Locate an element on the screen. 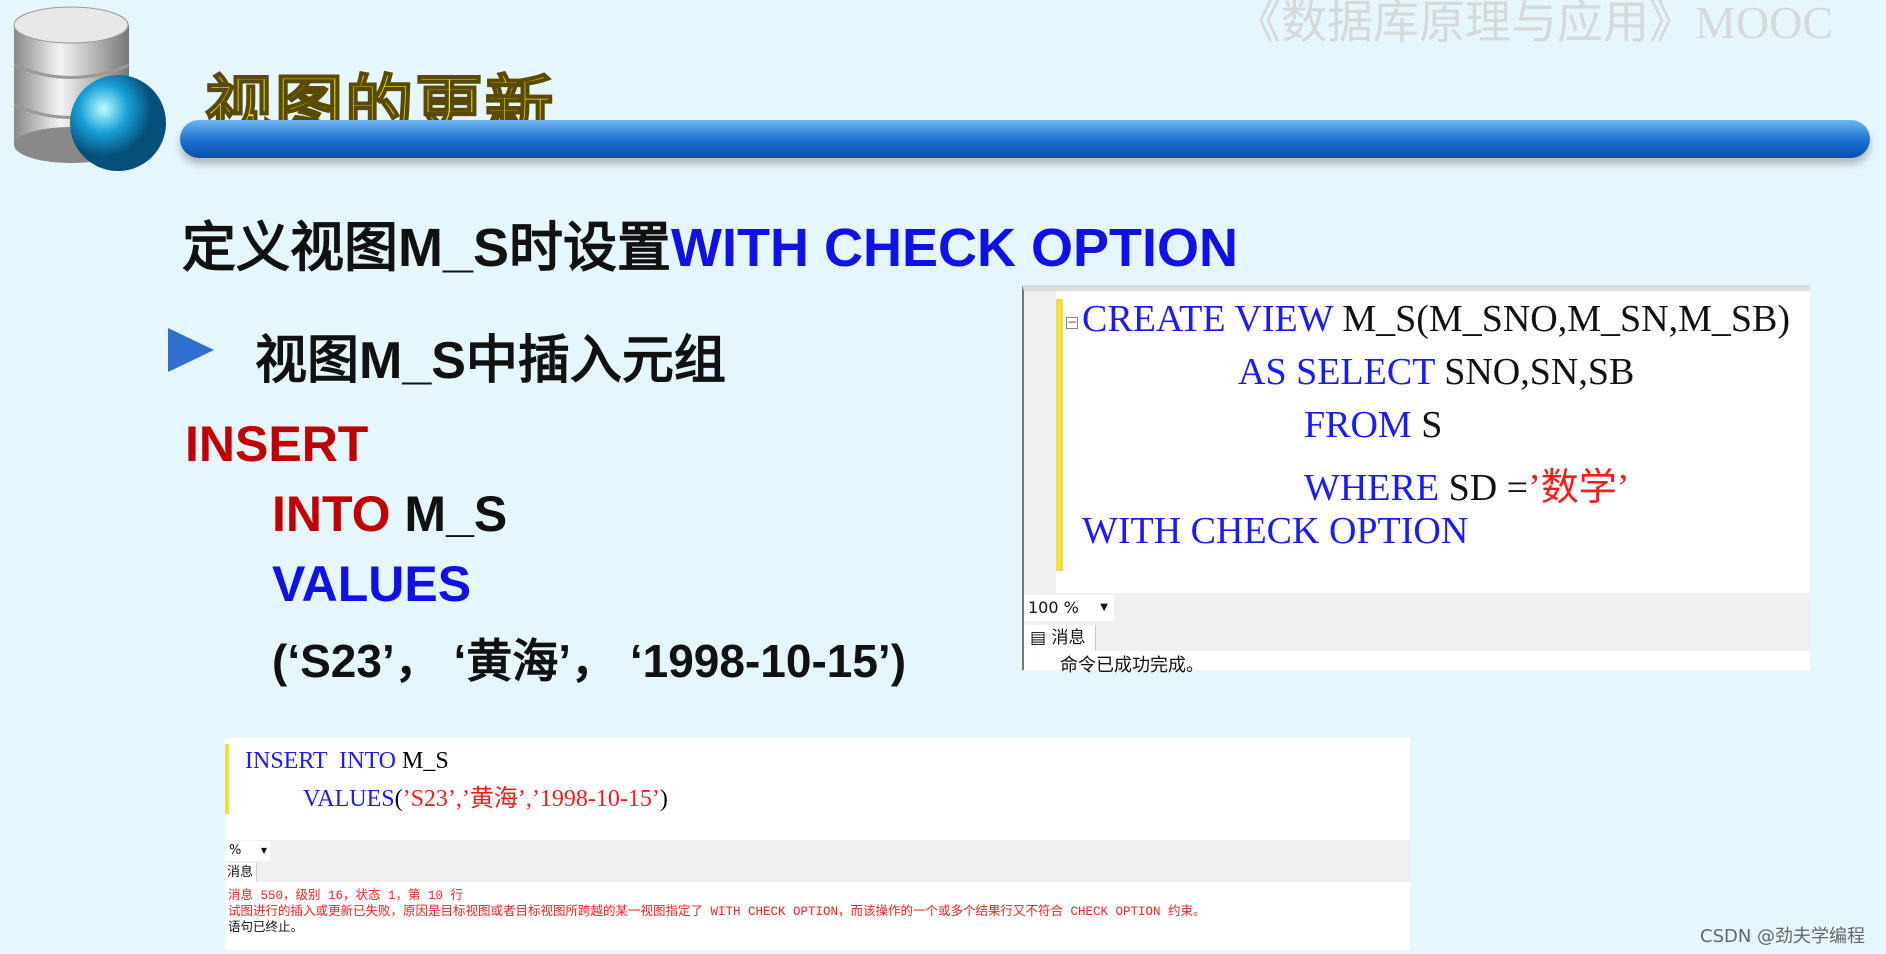 The height and width of the screenshot is (954, 1886). code-line: VALUES(’S23’,’黄海’,’1998-10-15’) is located at coordinates (485, 799).